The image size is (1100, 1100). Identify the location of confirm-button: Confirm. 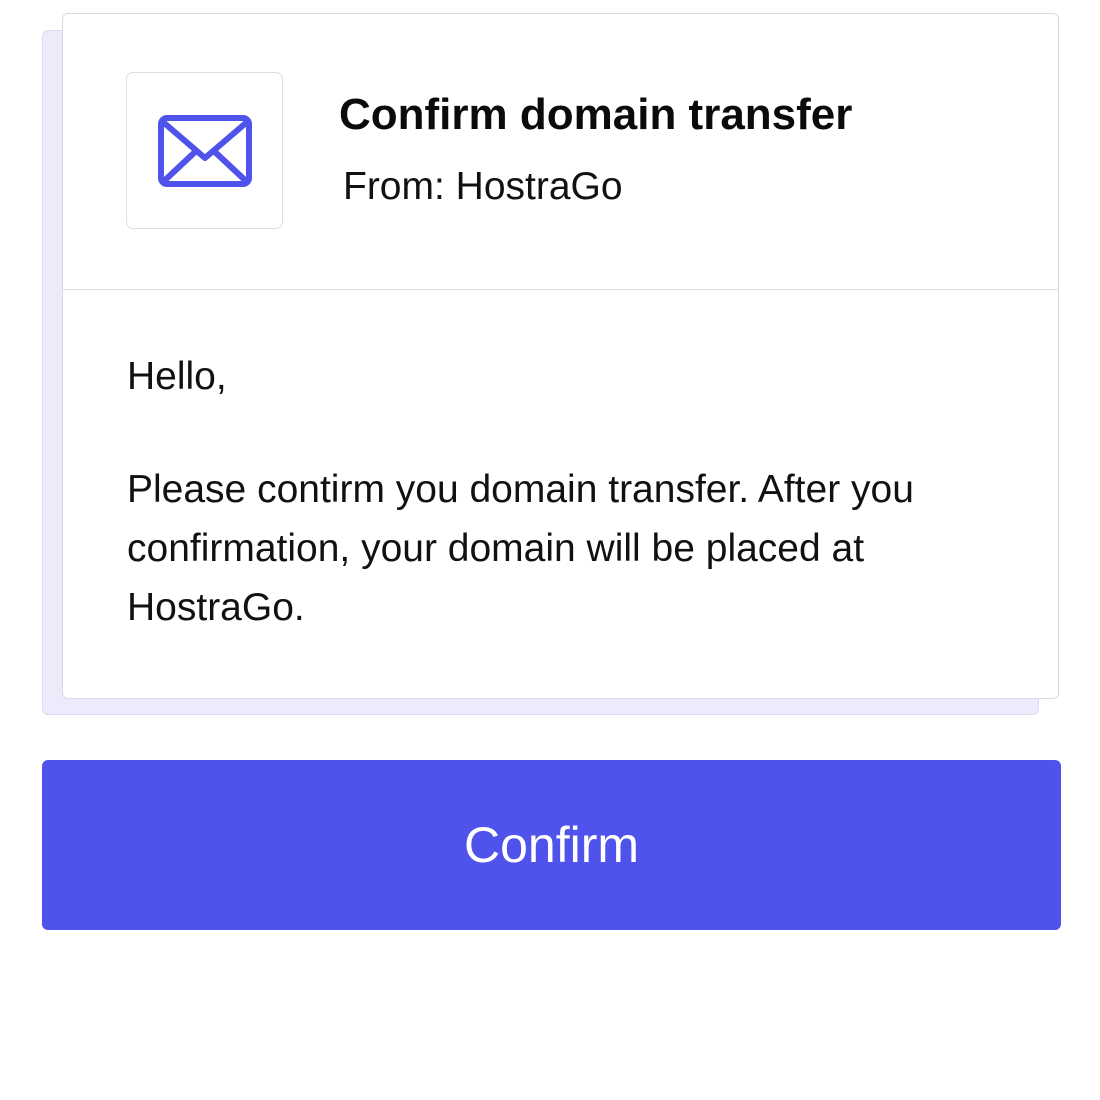
(551, 845).